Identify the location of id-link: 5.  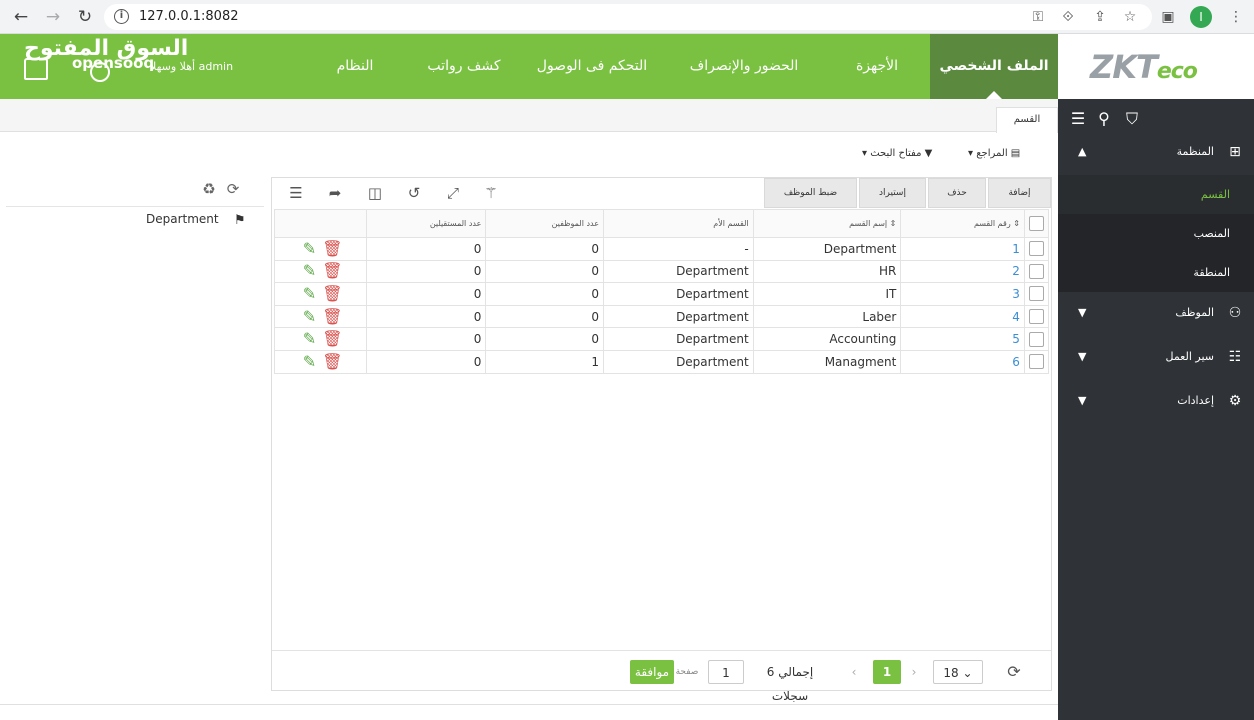
(962, 339).